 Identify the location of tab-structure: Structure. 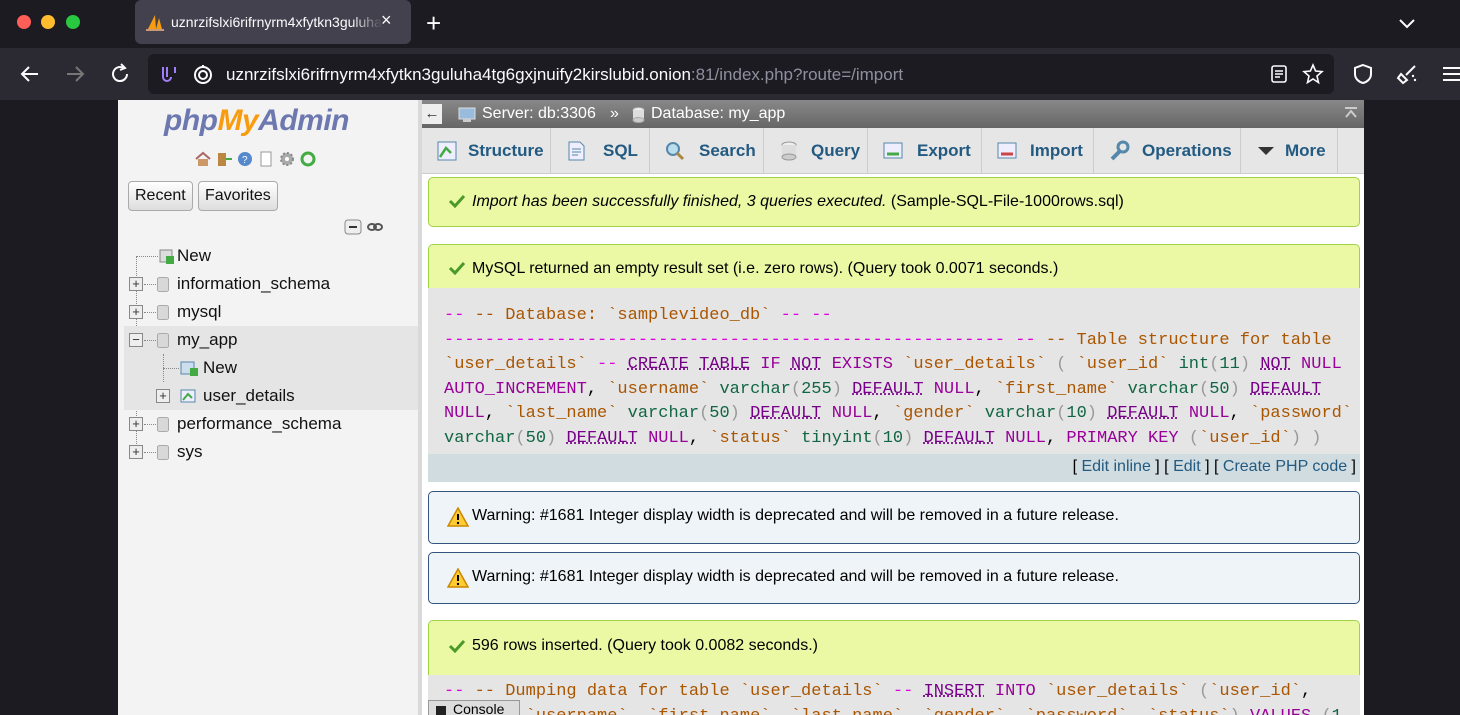
(486, 151).